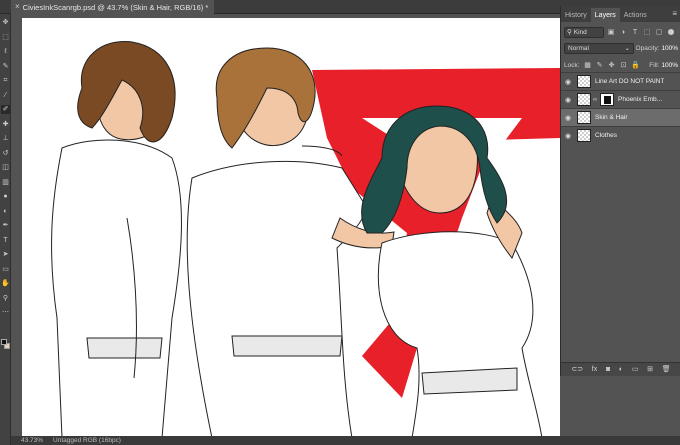 This screenshot has height=445, width=680. Describe the element at coordinates (5, 298) in the screenshot. I see `zoom-tool-icon: ⚲` at that location.